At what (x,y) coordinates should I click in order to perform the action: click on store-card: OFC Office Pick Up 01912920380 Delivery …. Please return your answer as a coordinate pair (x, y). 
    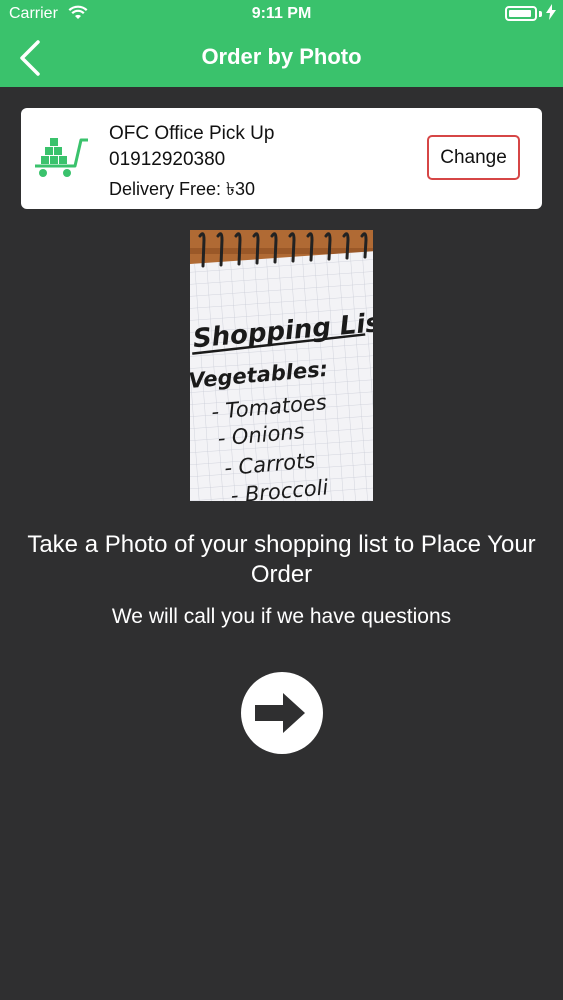
    Looking at the image, I should click on (281, 158).